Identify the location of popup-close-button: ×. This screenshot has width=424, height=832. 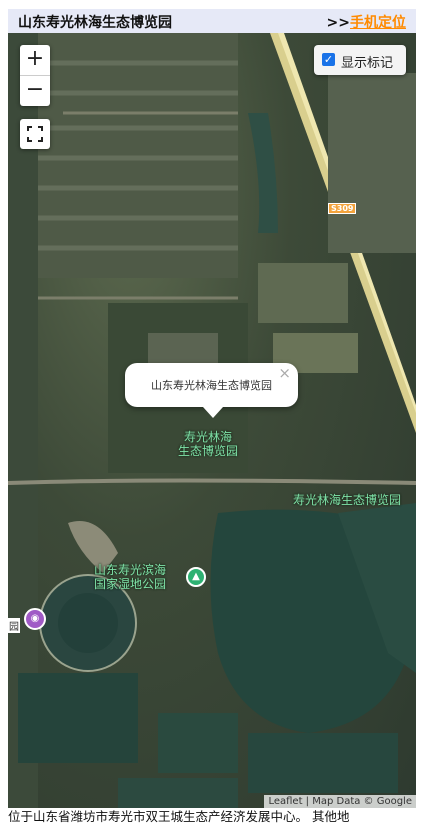
(284, 373).